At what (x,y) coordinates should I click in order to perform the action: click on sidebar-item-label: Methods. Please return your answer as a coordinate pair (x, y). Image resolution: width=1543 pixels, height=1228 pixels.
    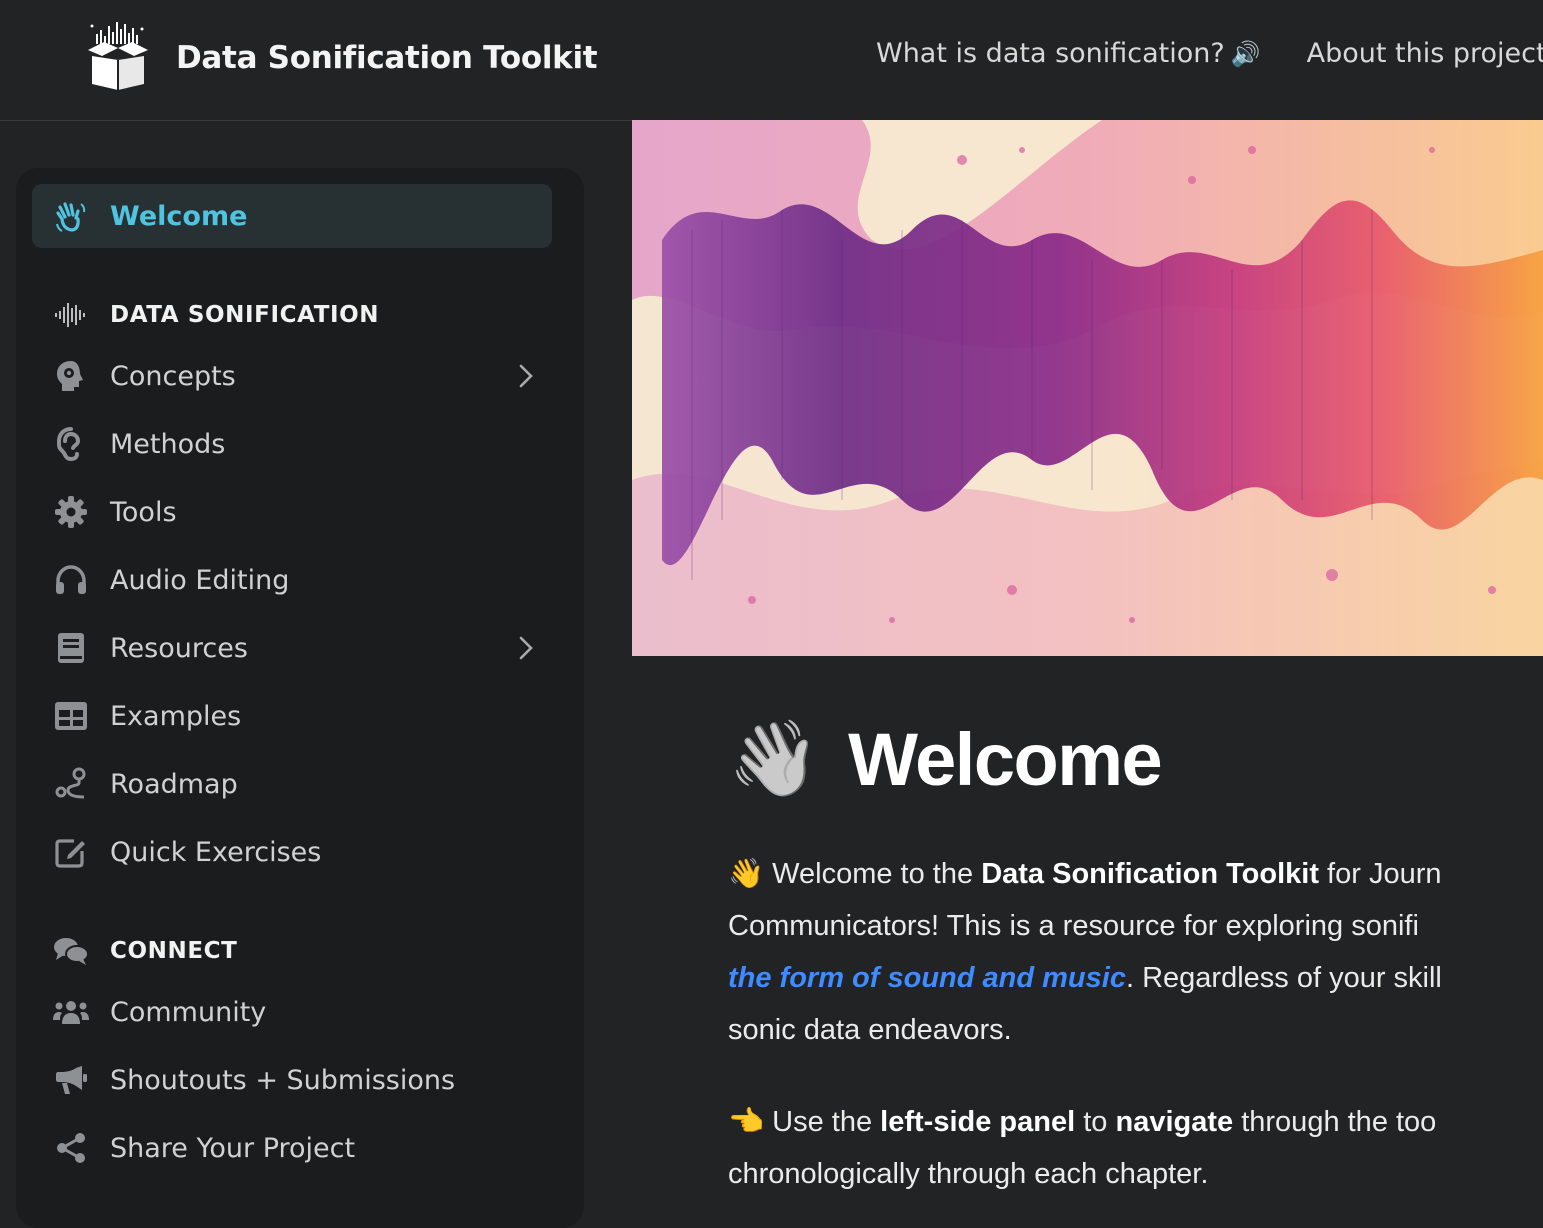
    Looking at the image, I should click on (168, 444).